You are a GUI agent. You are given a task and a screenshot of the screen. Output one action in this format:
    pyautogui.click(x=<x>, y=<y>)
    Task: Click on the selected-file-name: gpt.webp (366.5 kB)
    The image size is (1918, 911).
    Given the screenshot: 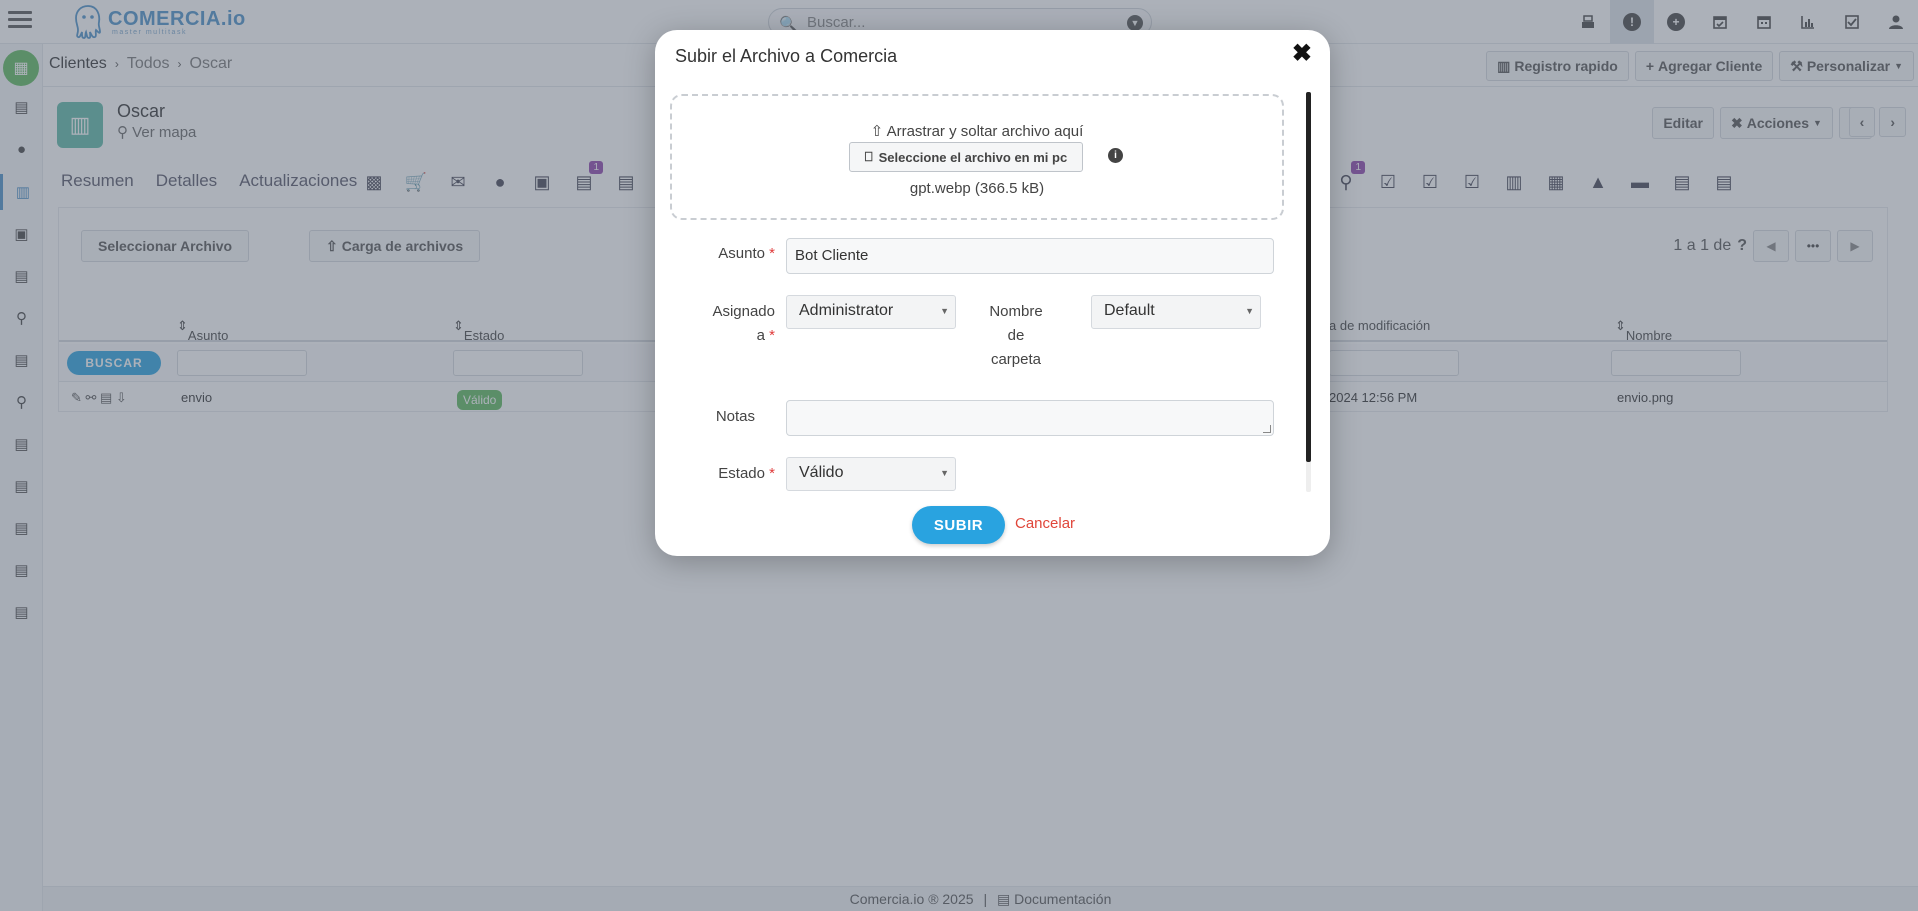 What is the action you would take?
    pyautogui.click(x=977, y=188)
    